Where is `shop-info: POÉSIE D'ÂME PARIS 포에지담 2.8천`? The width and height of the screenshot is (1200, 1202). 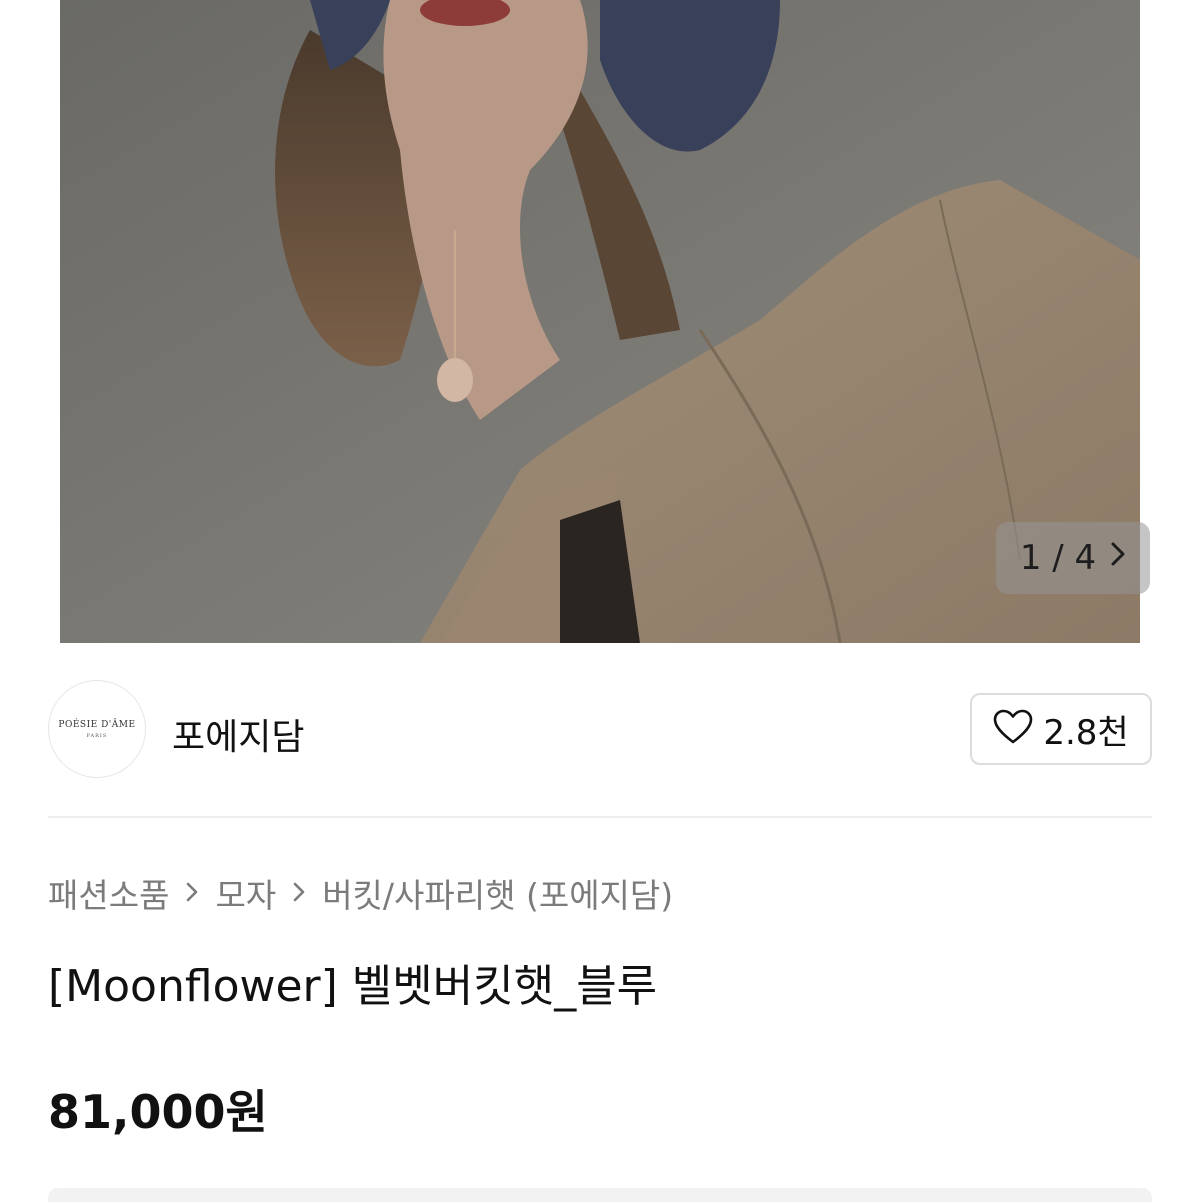 shop-info: POÉSIE D'ÂME PARIS 포에지담 2.8천 is located at coordinates (600, 730).